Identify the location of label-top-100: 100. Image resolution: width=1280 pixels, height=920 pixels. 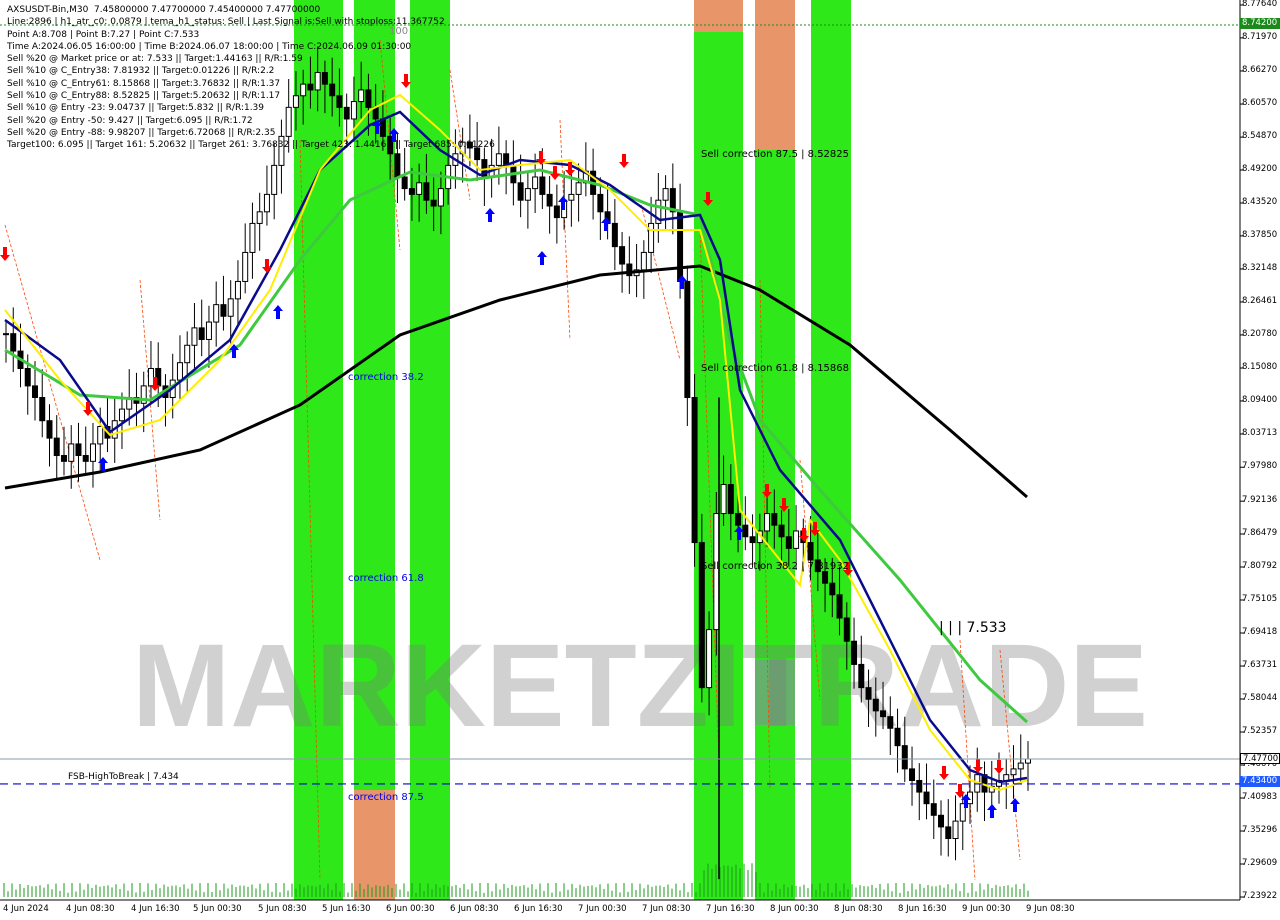
(399, 31).